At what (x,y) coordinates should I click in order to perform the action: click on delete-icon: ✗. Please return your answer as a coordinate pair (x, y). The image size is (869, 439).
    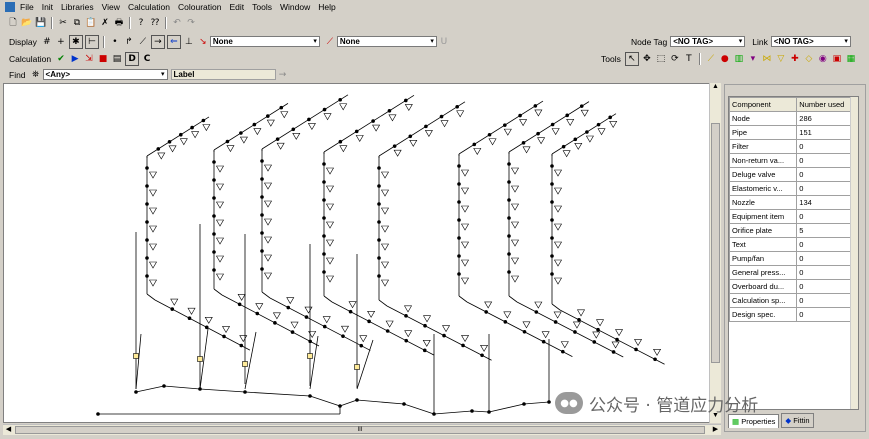
    Looking at the image, I should click on (105, 23).